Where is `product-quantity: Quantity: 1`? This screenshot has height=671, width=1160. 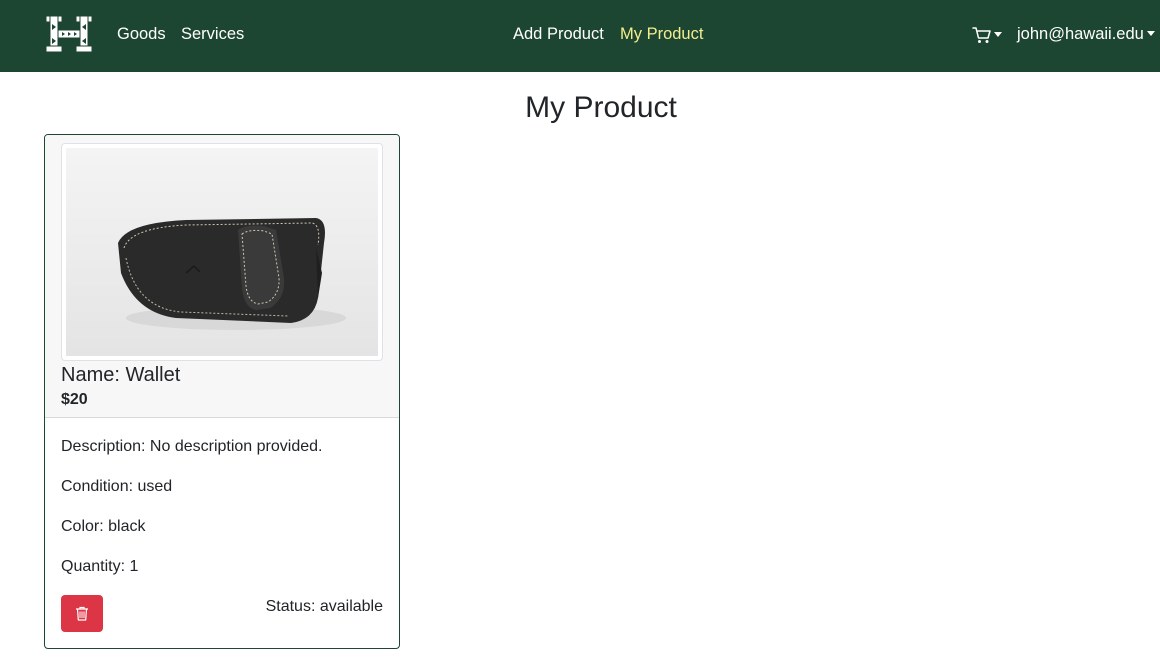 product-quantity: Quantity: 1 is located at coordinates (100, 566).